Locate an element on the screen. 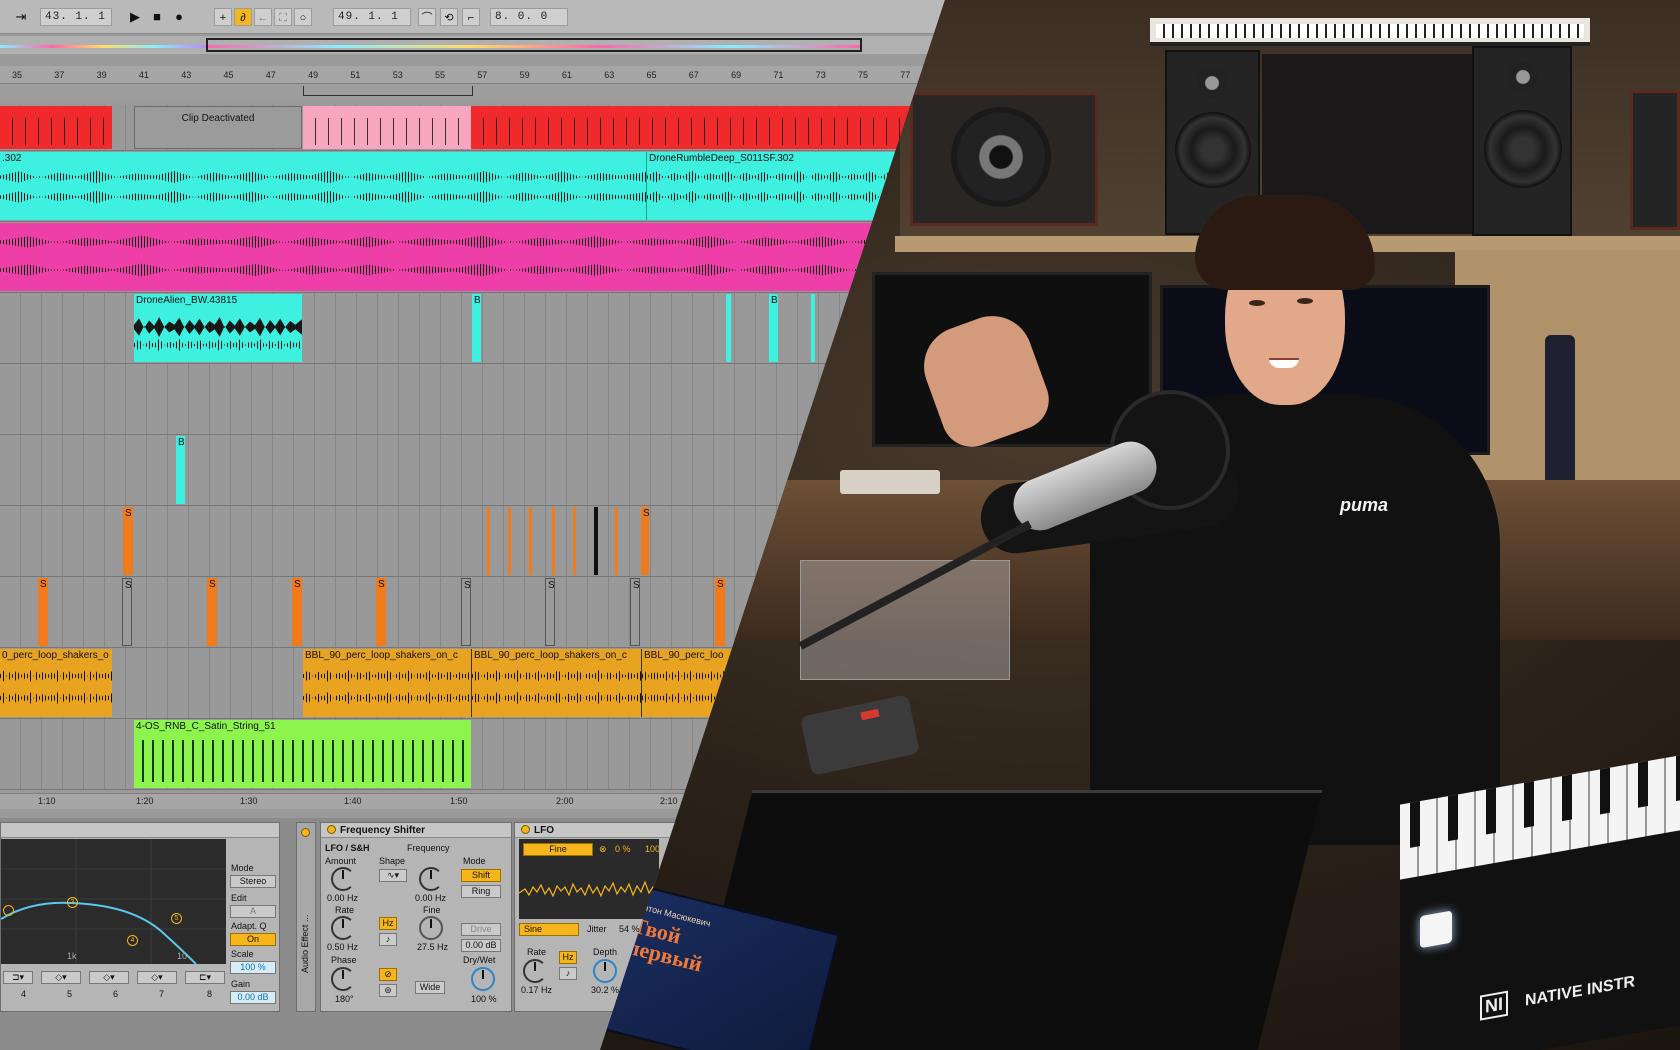 The width and height of the screenshot is (1680, 1050). arrangement-position: 43. 1. 1 is located at coordinates (76, 17).